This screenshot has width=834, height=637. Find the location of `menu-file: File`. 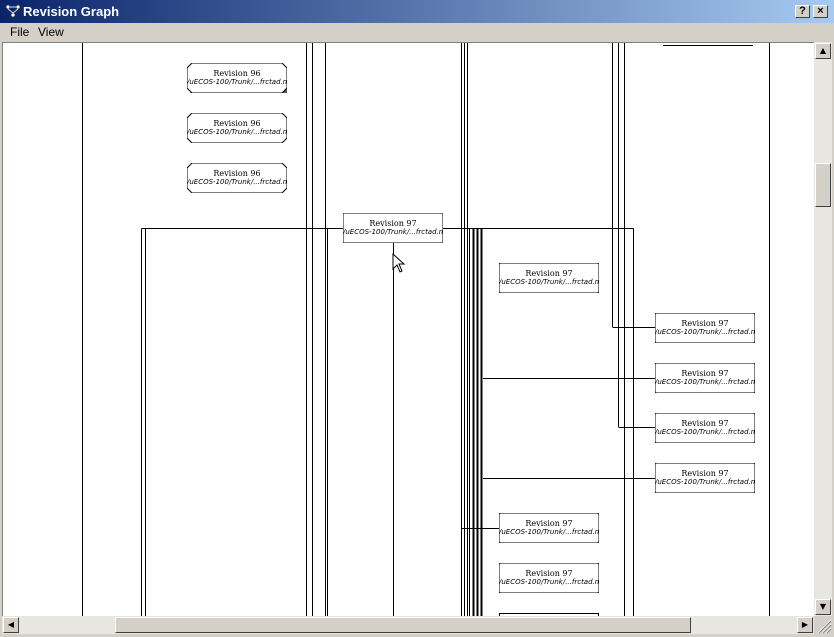

menu-file: File is located at coordinates (19, 32).